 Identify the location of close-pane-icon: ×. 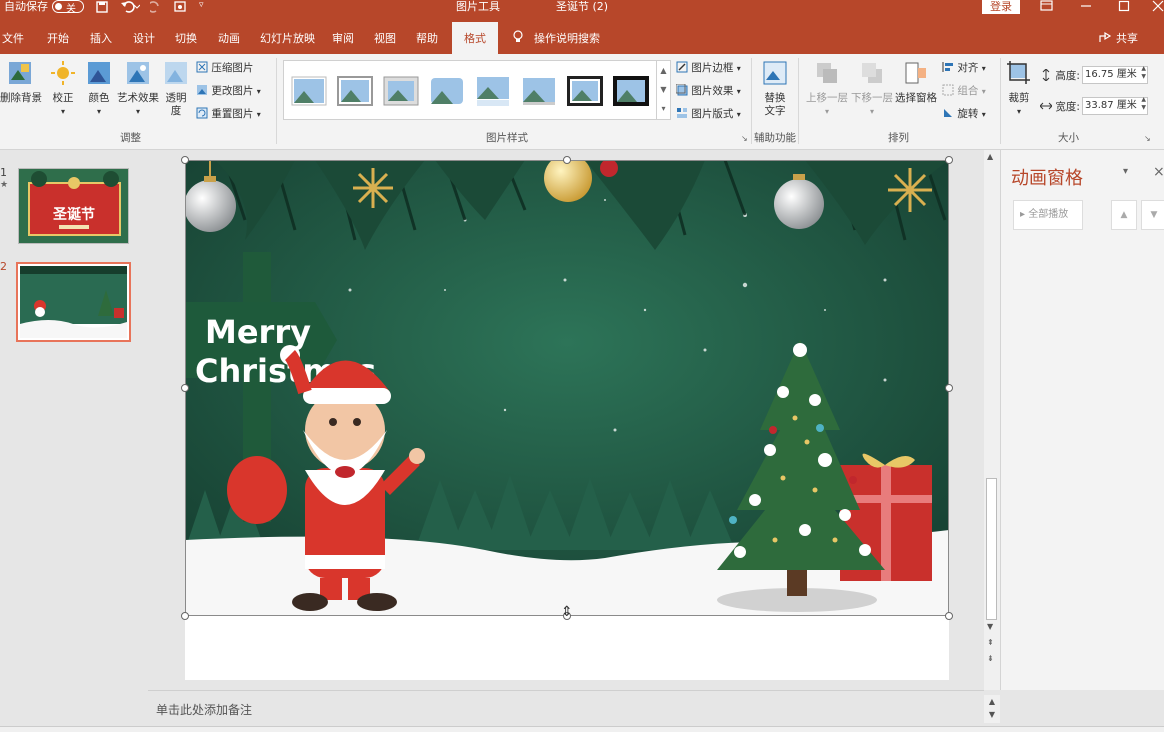
(1158, 172).